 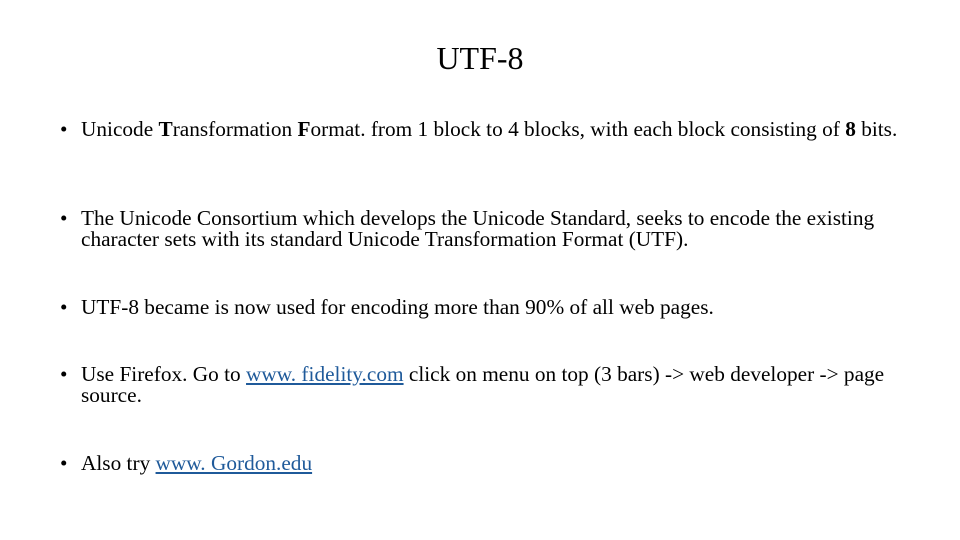 What do you see at coordinates (490, 463) in the screenshot?
I see `bullet-gordon: • Also try www. Gordon.edu` at bounding box center [490, 463].